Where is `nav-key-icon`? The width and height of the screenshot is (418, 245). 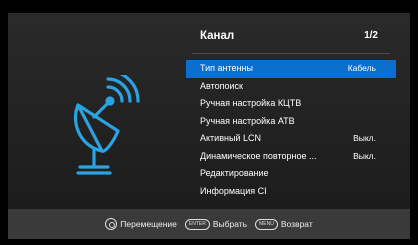
nav-key-icon is located at coordinates (111, 224).